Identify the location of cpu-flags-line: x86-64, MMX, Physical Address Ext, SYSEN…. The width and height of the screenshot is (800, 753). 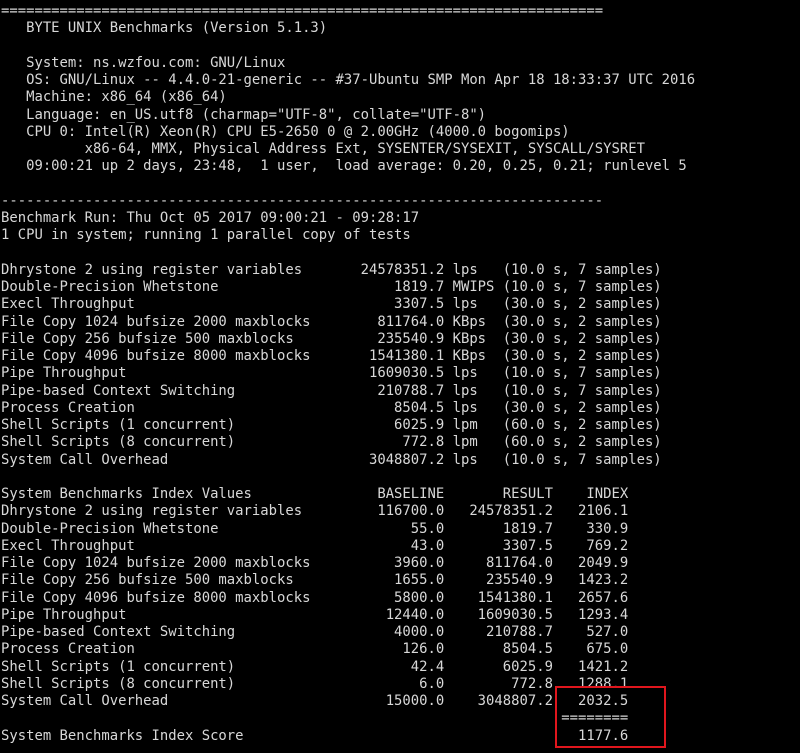
(323, 149).